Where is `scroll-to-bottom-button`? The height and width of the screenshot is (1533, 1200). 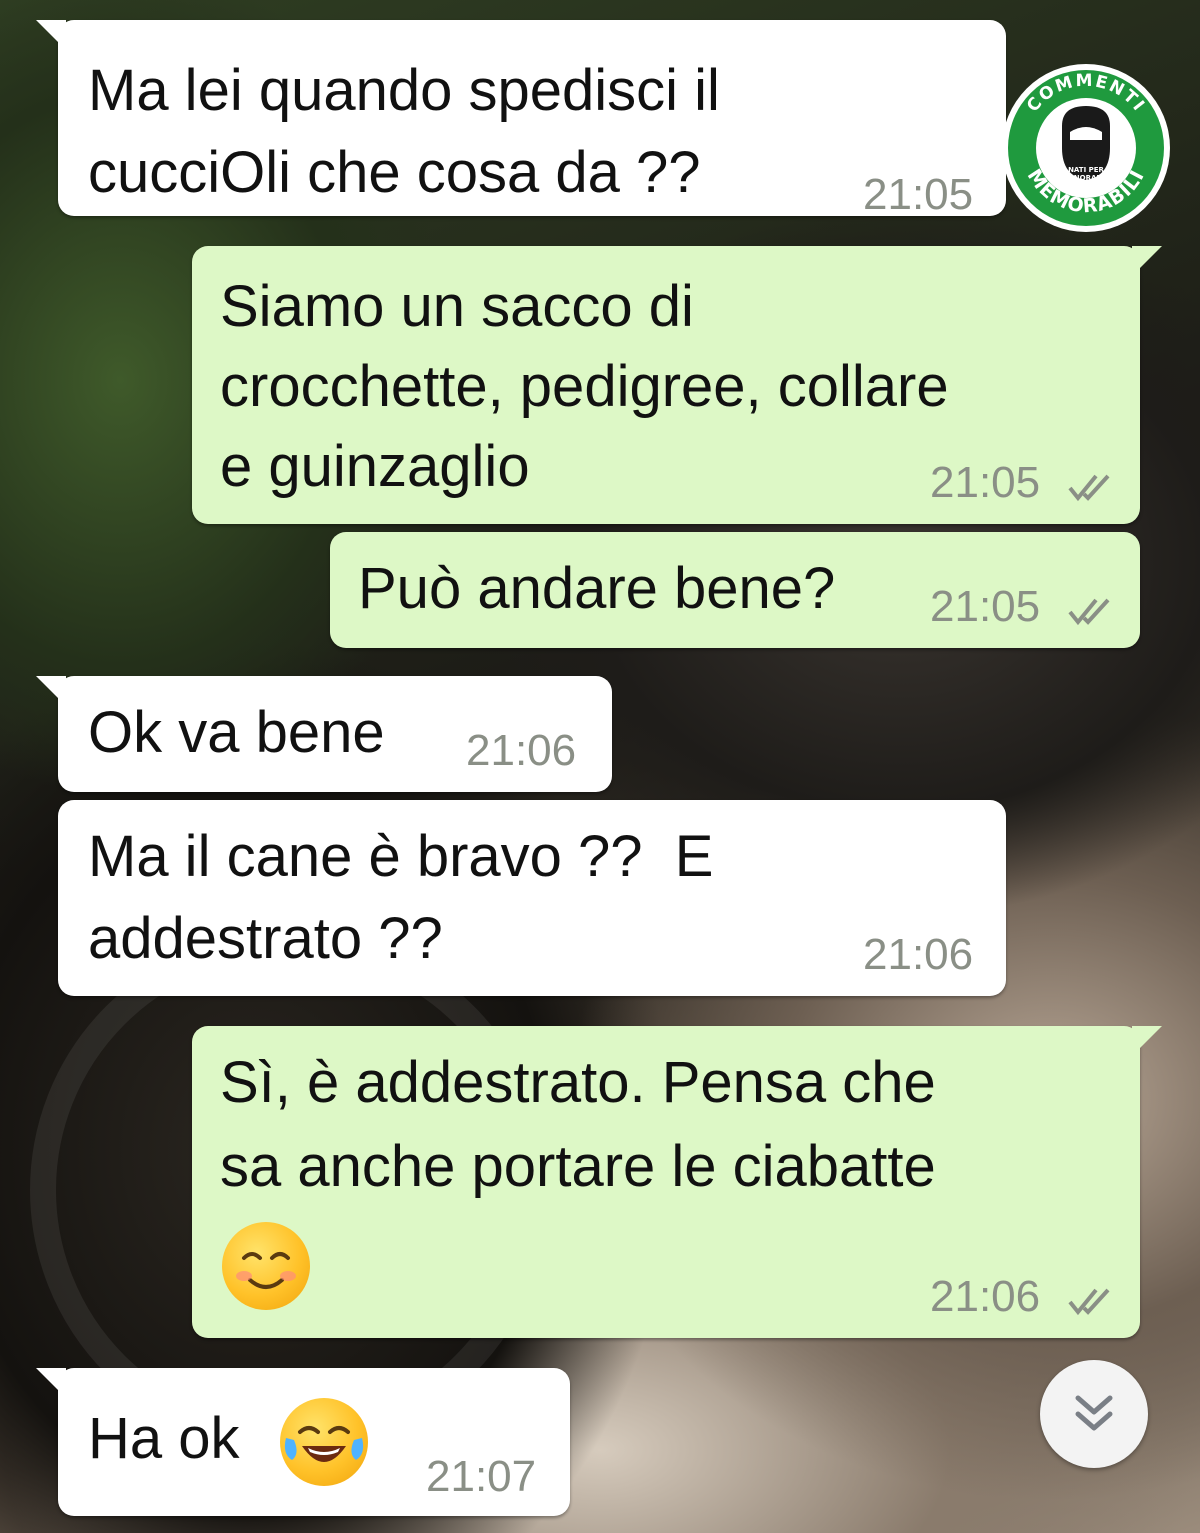
scroll-to-bottom-button is located at coordinates (1094, 1414).